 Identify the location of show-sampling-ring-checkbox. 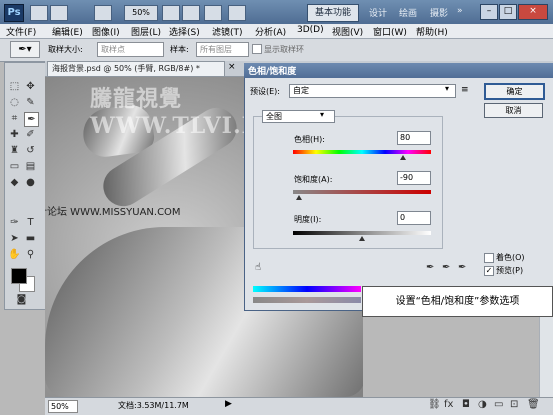
(257, 49).